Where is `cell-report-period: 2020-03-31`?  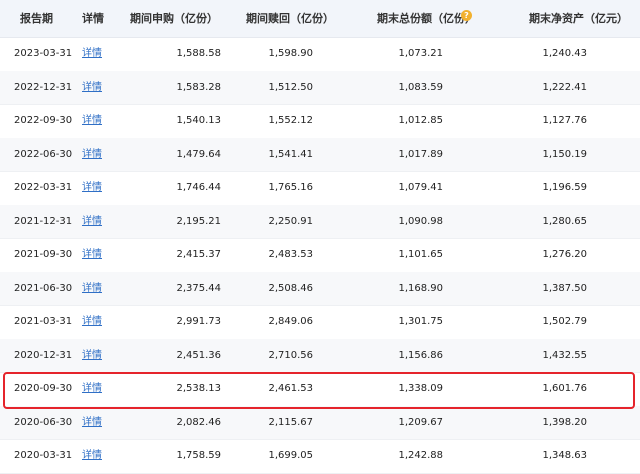
cell-report-period: 2020-03-31 is located at coordinates (43, 455).